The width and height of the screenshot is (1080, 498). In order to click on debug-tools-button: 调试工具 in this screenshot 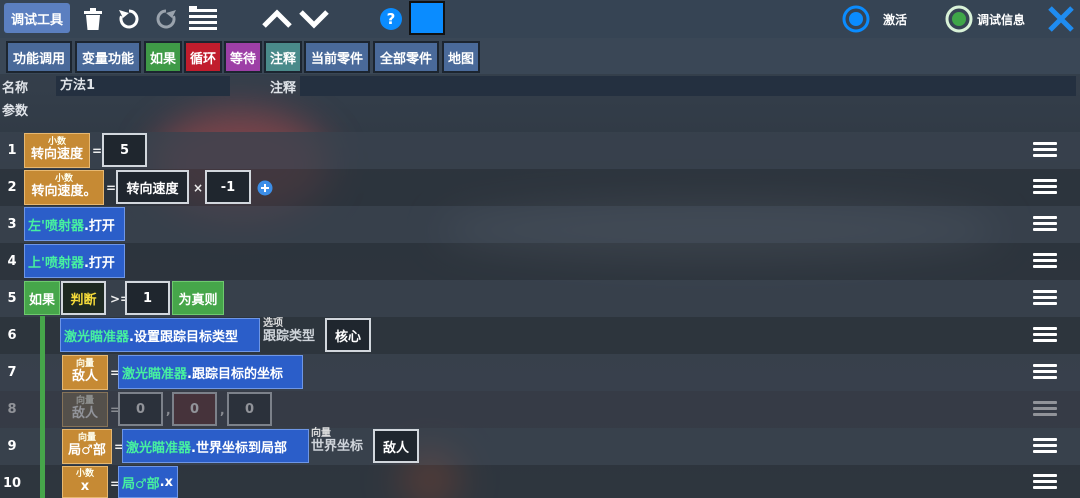, I will do `click(37, 18)`.